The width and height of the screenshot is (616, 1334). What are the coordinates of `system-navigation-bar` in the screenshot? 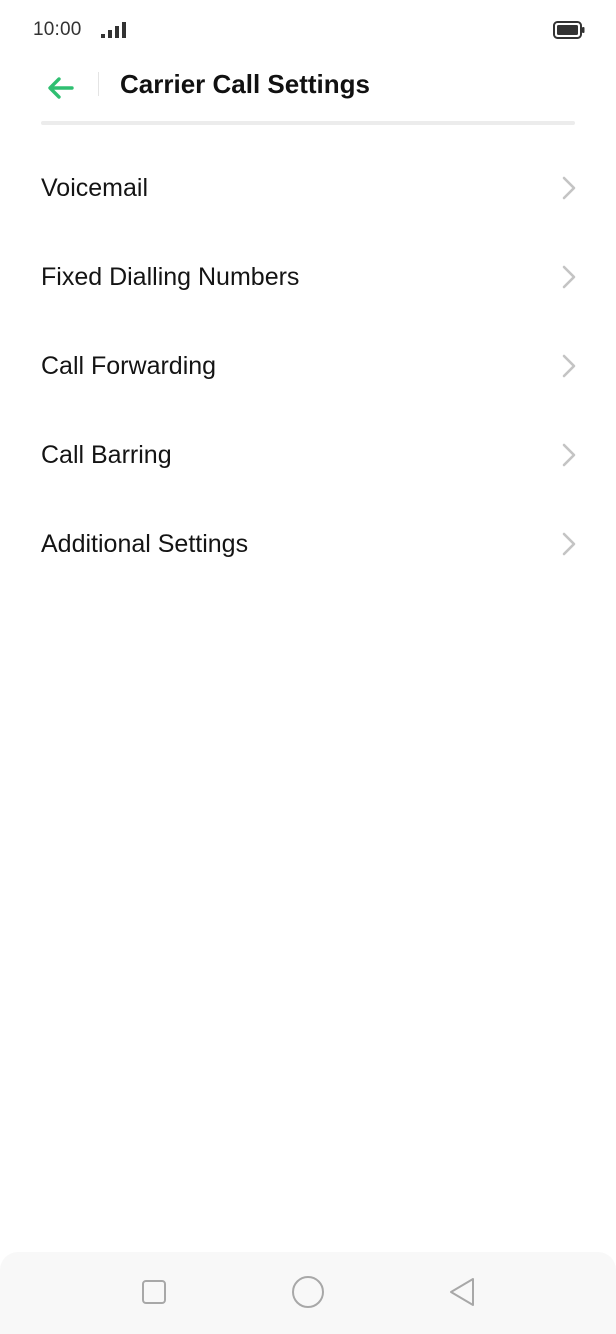 It's located at (308, 1293).